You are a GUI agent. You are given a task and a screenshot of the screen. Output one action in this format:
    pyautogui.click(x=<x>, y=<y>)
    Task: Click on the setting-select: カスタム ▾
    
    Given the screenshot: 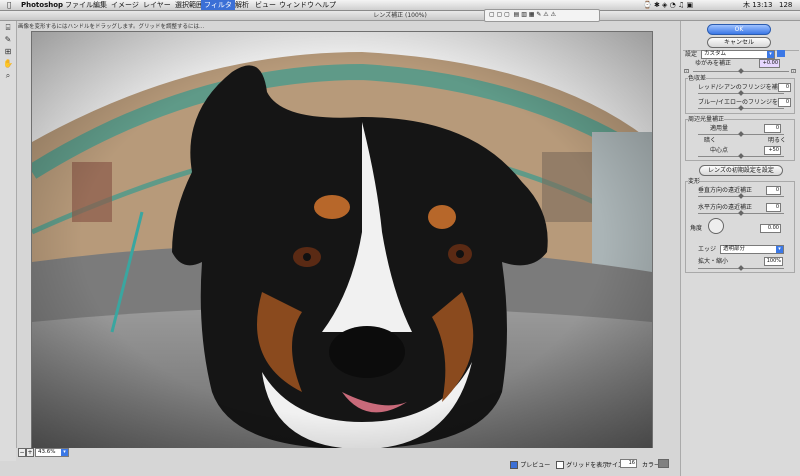 What is the action you would take?
    pyautogui.click(x=738, y=54)
    